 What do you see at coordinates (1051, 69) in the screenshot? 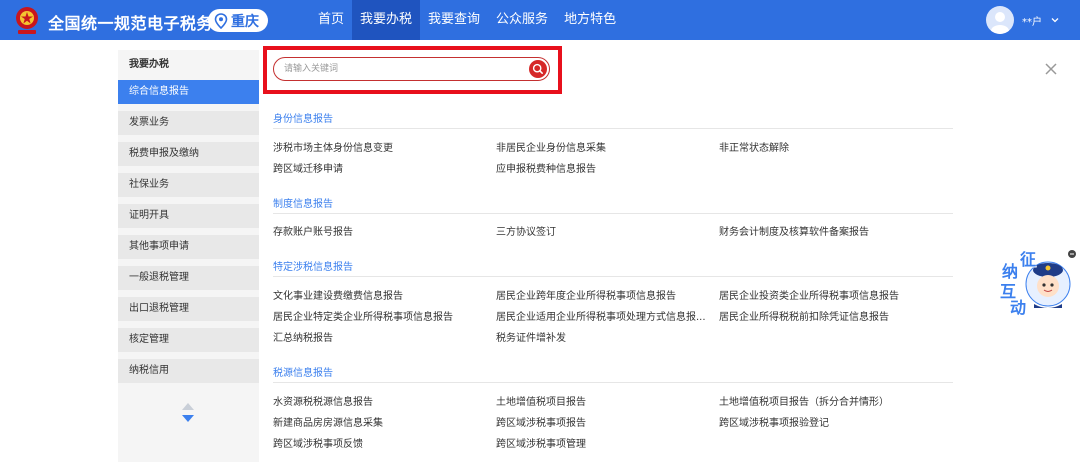
I see `close-icon` at bounding box center [1051, 69].